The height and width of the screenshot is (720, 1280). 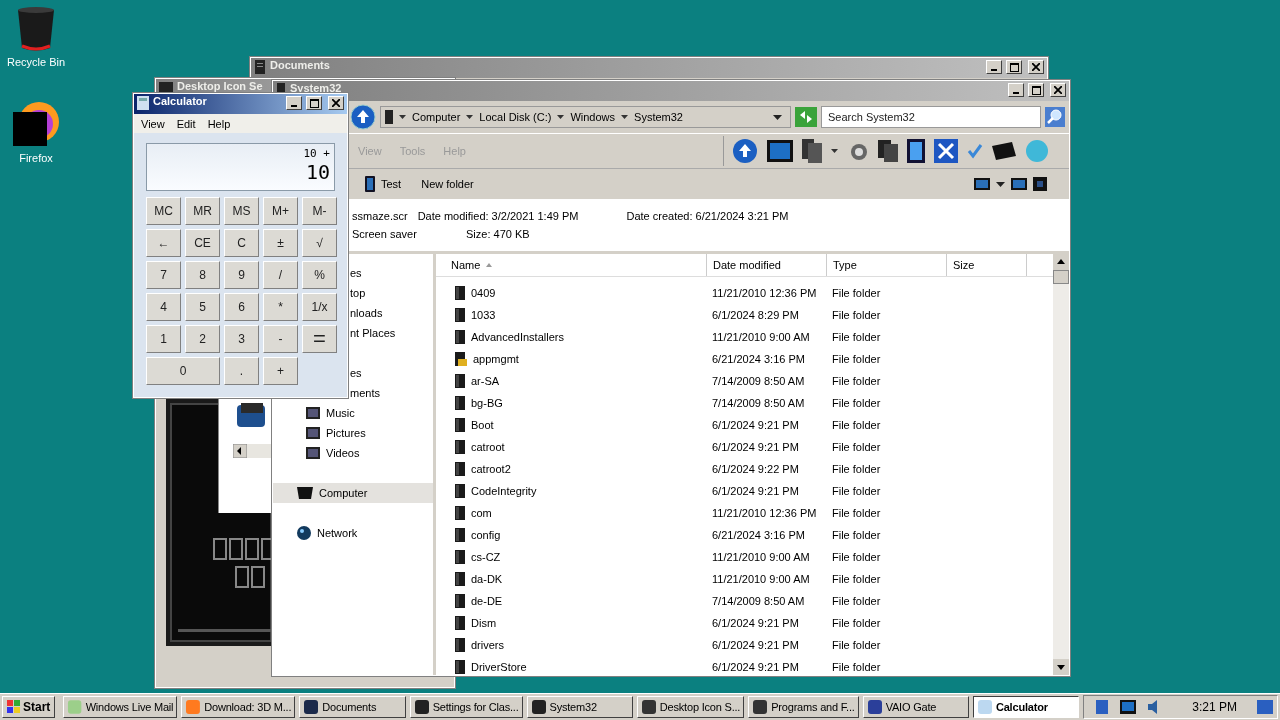 What do you see at coordinates (487, 403) in the screenshot?
I see `file-name: bg-BG` at bounding box center [487, 403].